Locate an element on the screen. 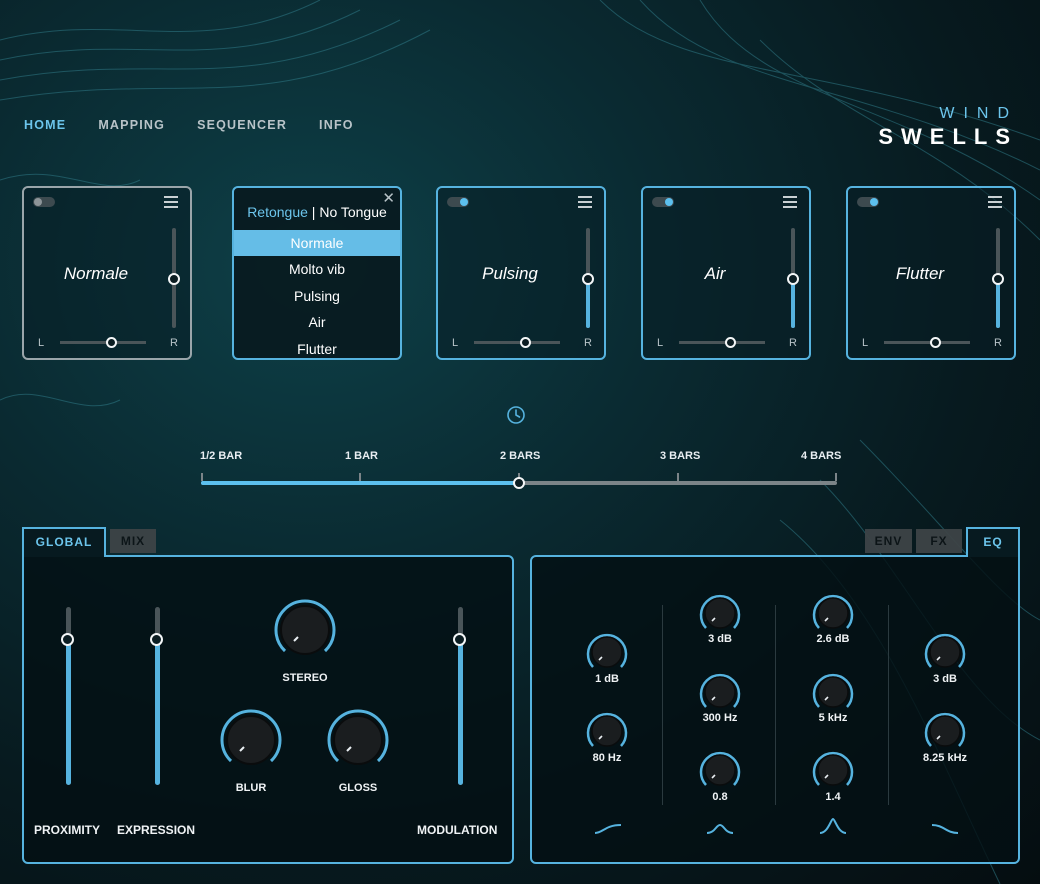 The height and width of the screenshot is (884, 1040). expression-label: EXPRESSION is located at coordinates (156, 830).